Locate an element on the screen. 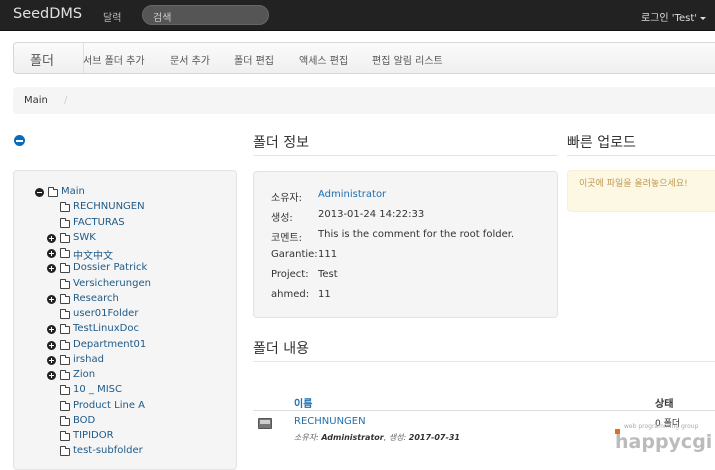  tree-item-label: Main is located at coordinates (73, 191).